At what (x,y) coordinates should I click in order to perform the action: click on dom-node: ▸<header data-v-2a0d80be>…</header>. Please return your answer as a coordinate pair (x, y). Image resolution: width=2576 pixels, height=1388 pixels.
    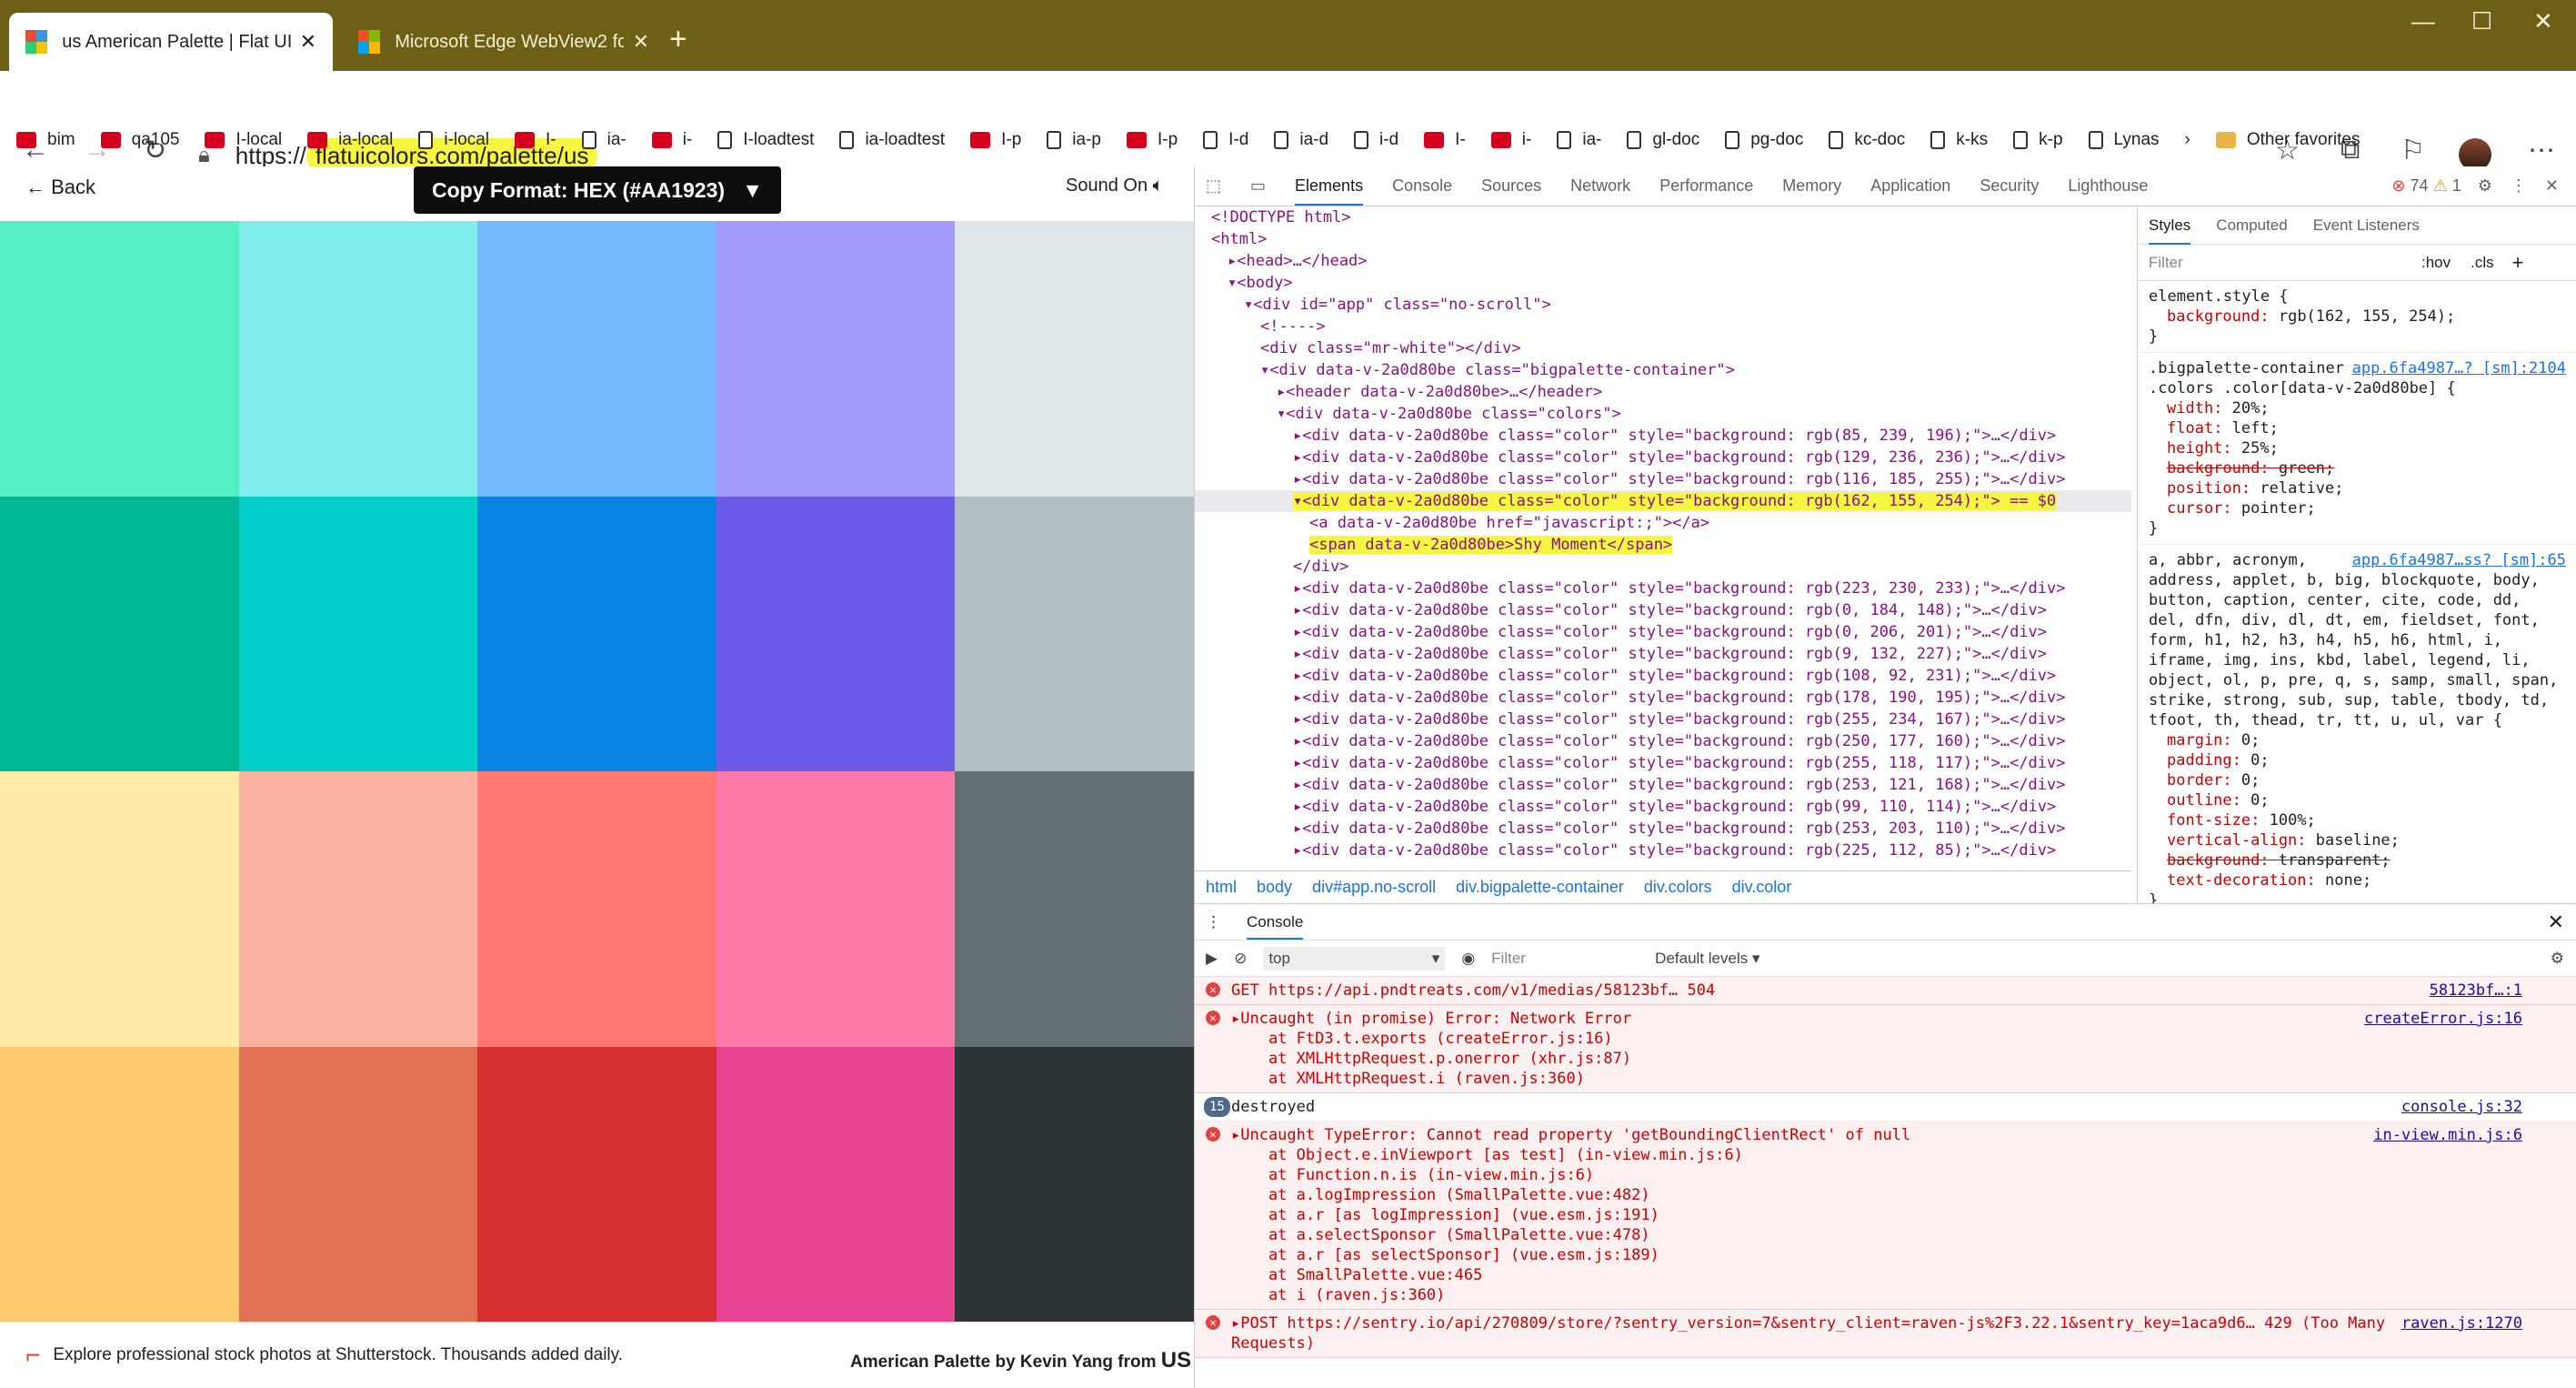
    Looking at the image, I should click on (1663, 392).